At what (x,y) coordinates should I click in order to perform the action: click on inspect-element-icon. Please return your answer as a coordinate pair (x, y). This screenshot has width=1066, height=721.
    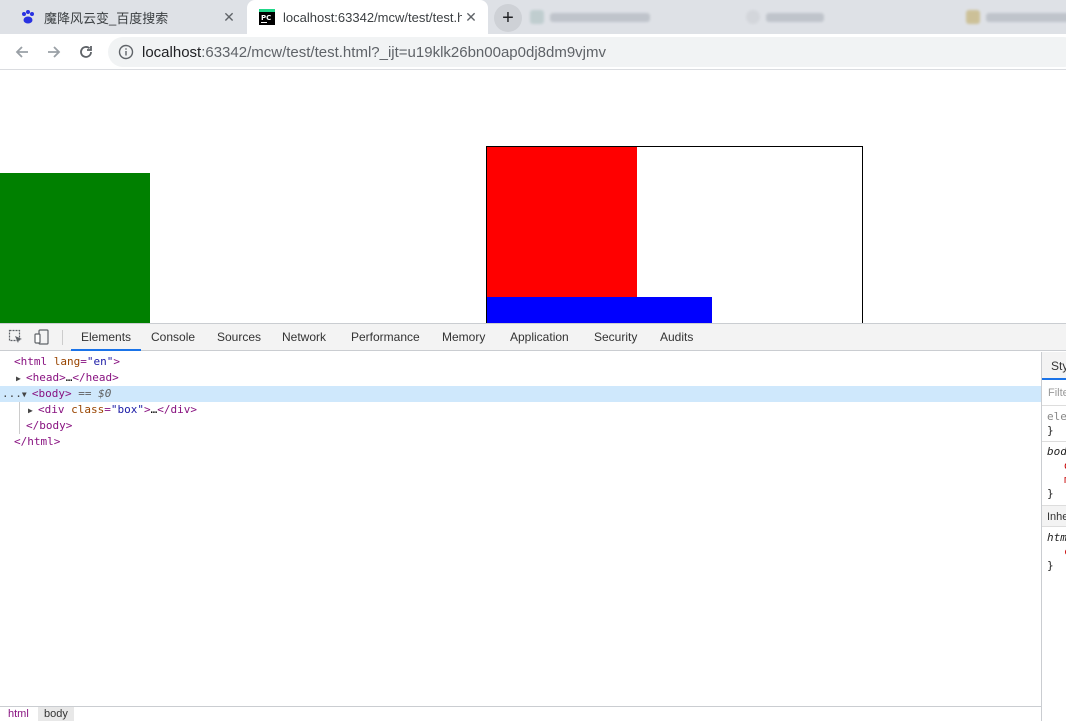
    Looking at the image, I should click on (16, 337).